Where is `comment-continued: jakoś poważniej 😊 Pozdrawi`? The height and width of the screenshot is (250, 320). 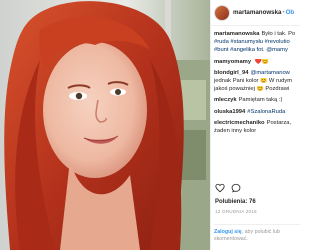 comment-continued: jakoś poważniej 😊 Pozdrawi is located at coordinates (252, 89).